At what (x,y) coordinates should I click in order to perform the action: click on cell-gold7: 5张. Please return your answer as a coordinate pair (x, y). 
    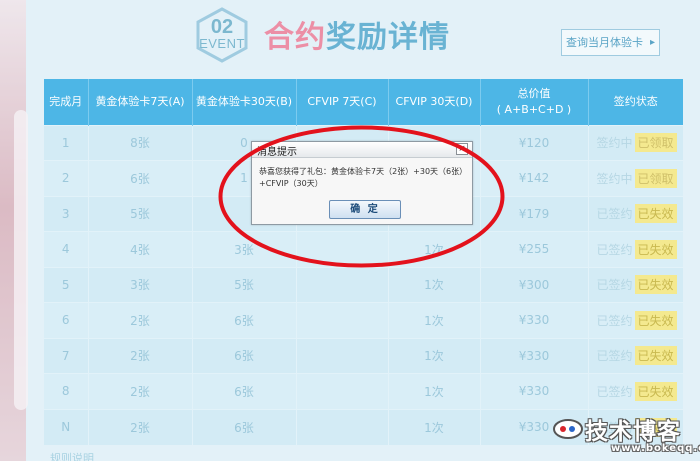
    Looking at the image, I should click on (140, 213).